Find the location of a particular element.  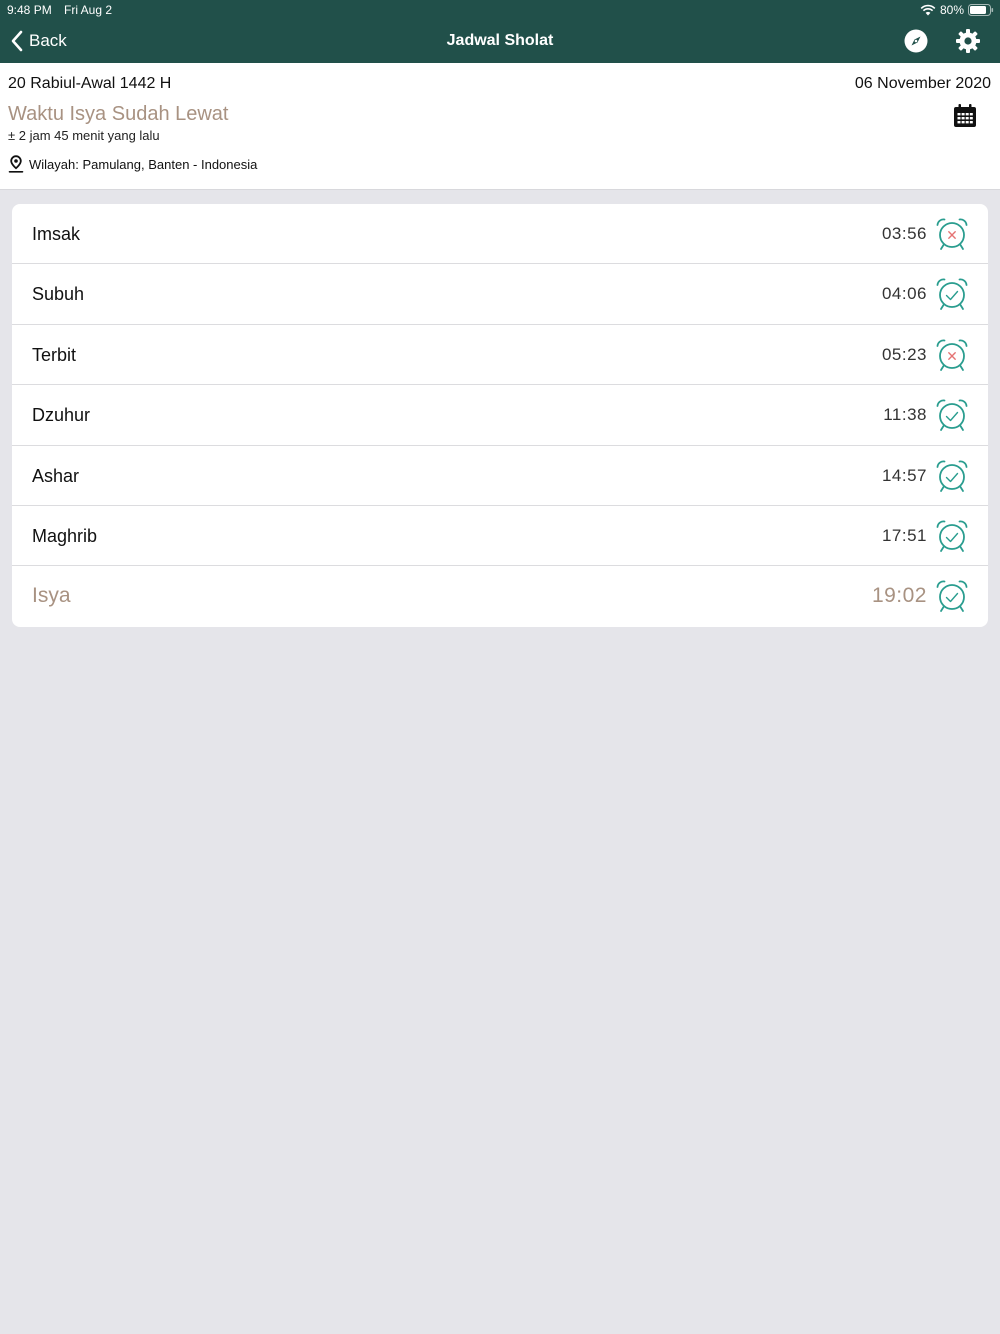

prayer-row-imsak: Imsak 03:56 is located at coordinates (500, 234).